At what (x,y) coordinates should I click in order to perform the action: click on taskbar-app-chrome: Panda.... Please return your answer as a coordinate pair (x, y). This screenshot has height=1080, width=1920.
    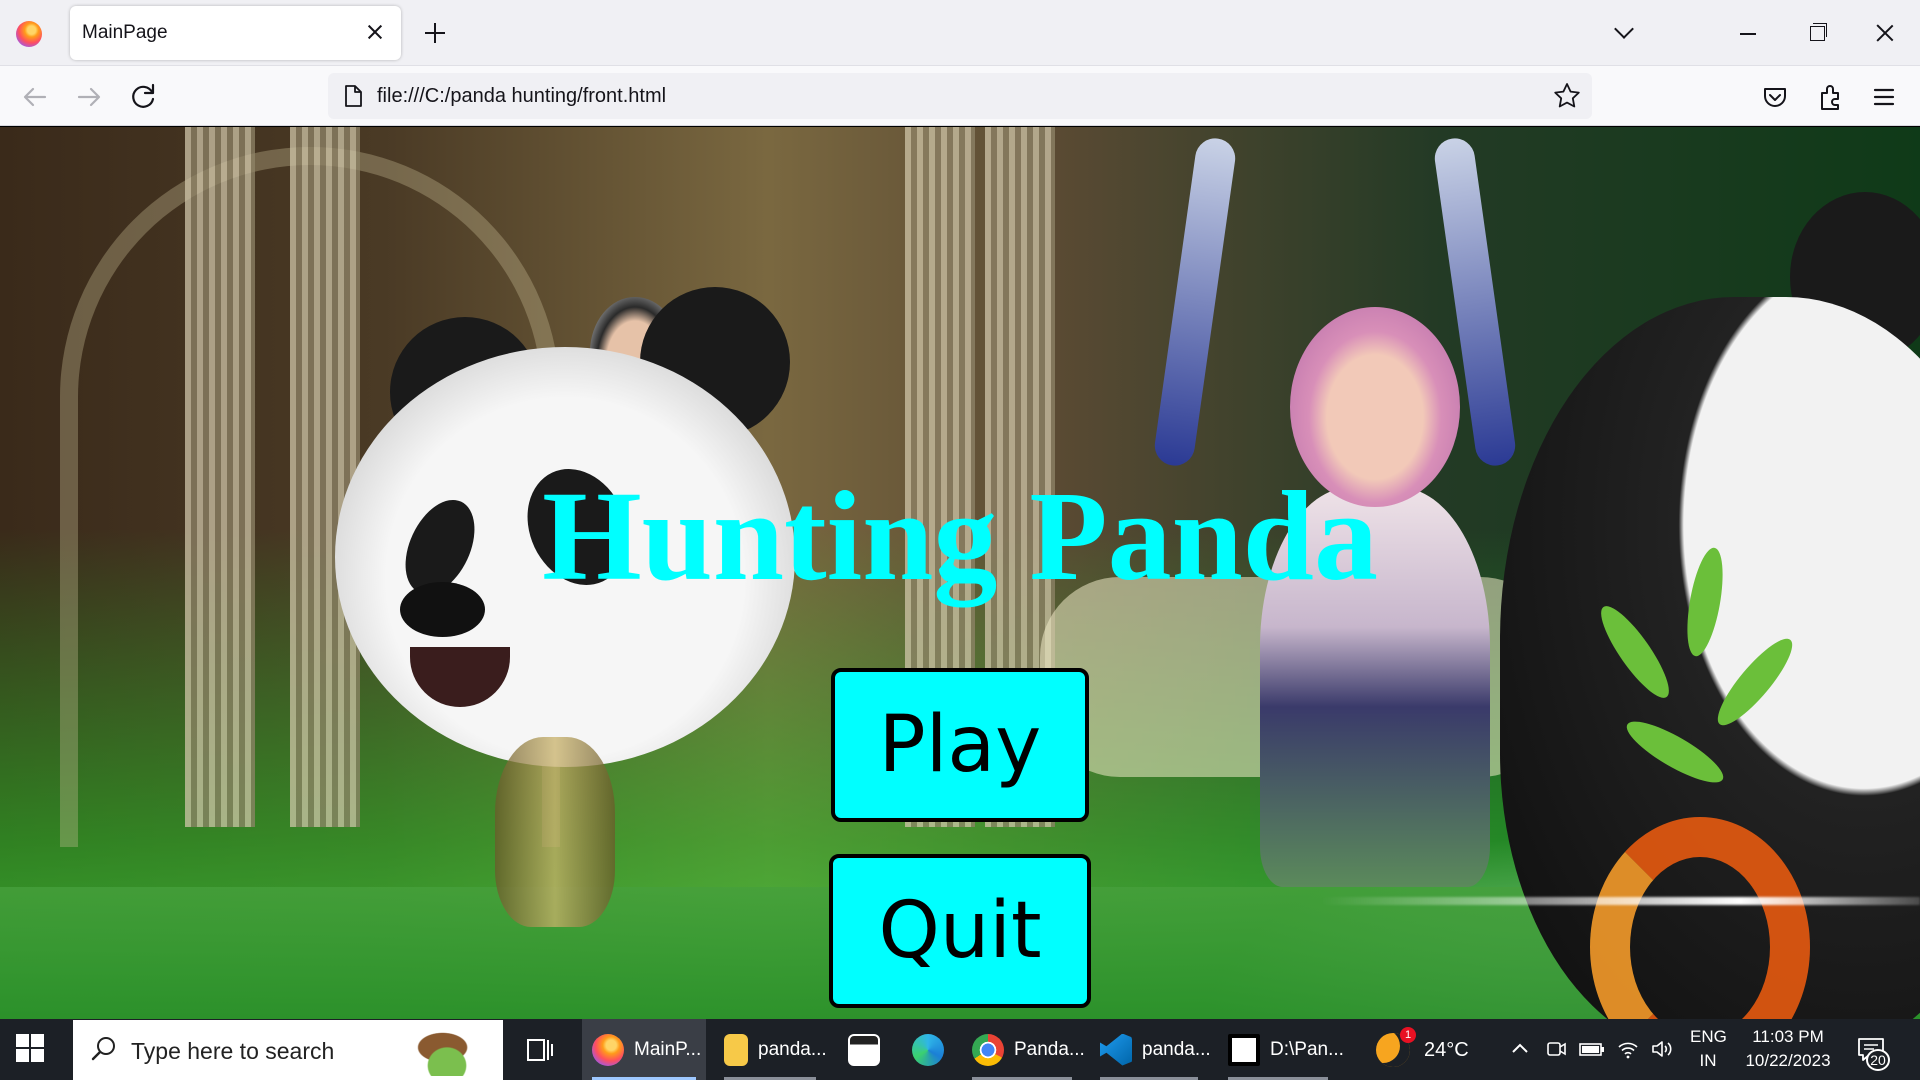
    Looking at the image, I should click on (1023, 1049).